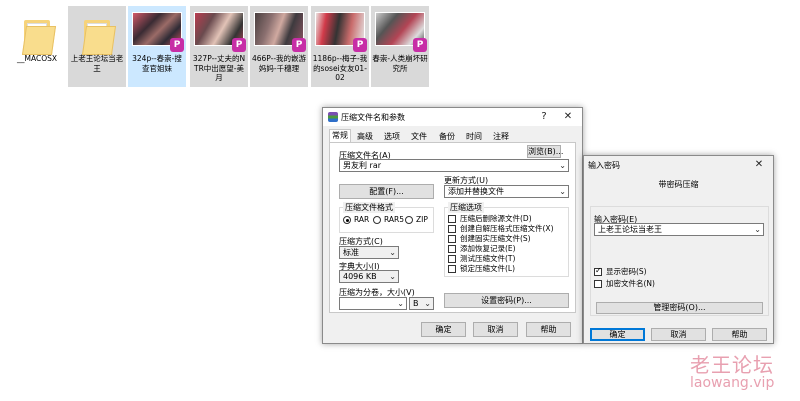 The height and width of the screenshot is (401, 800). What do you see at coordinates (454, 165) in the screenshot?
I see `archive-name-field: 男友利 rar ⌄` at bounding box center [454, 165].